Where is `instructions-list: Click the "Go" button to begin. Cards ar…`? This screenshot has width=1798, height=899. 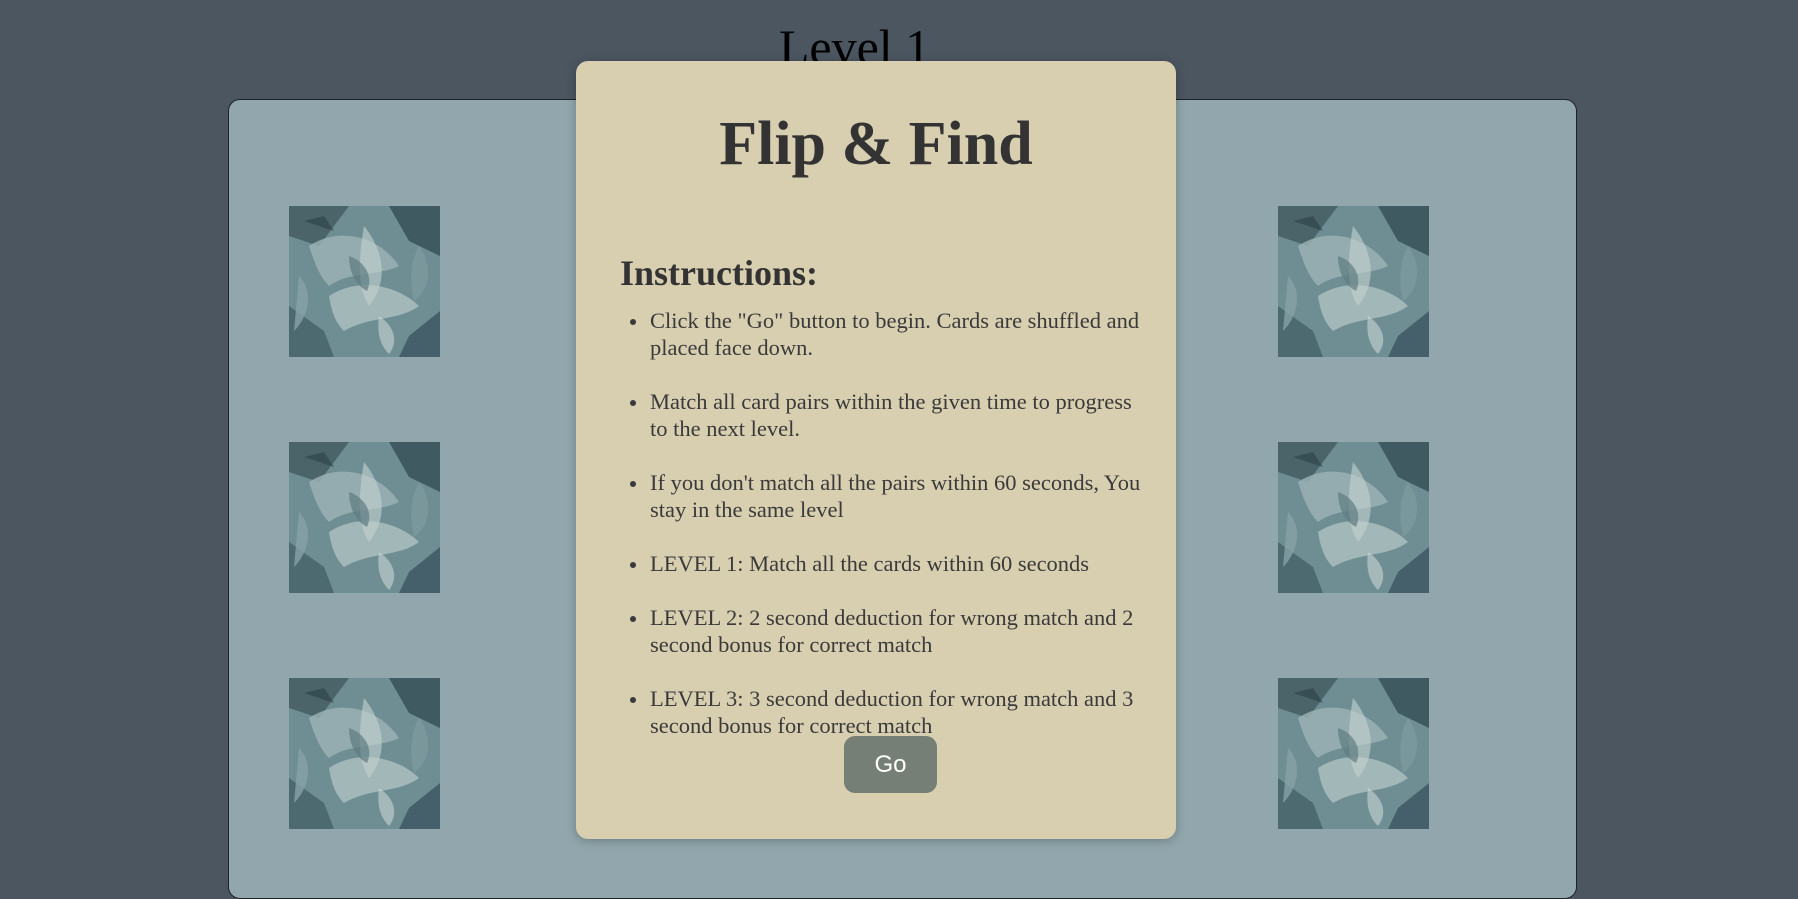
instructions-list: Click the "Go" button to begin. Cards ar… is located at coordinates (890, 536).